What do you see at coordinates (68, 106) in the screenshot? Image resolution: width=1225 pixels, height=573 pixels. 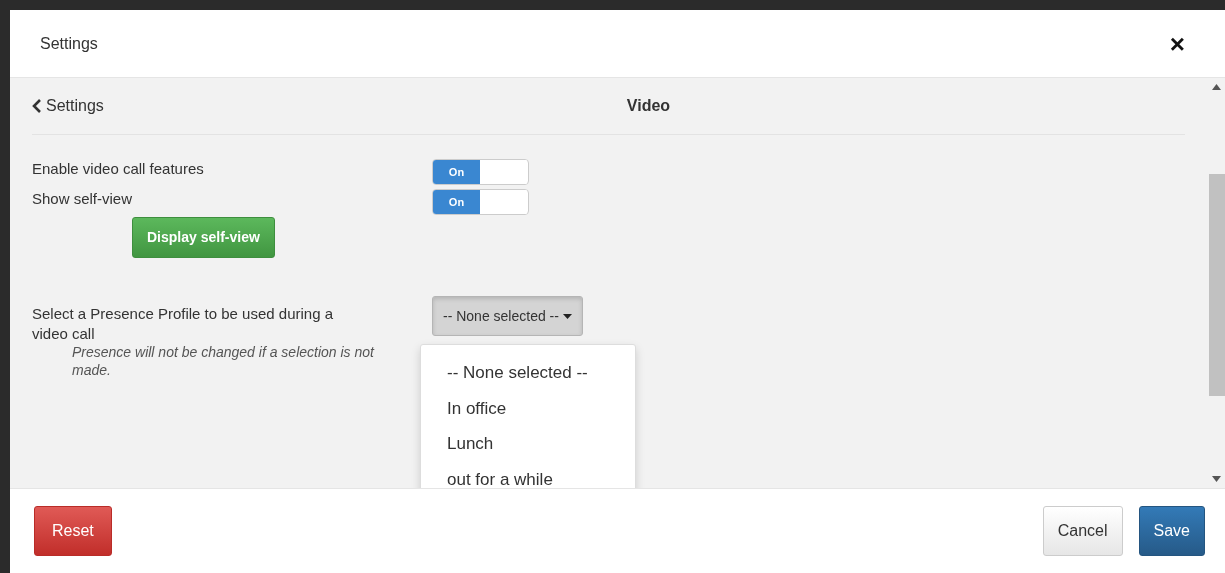 I see `back-link: Settings` at bounding box center [68, 106].